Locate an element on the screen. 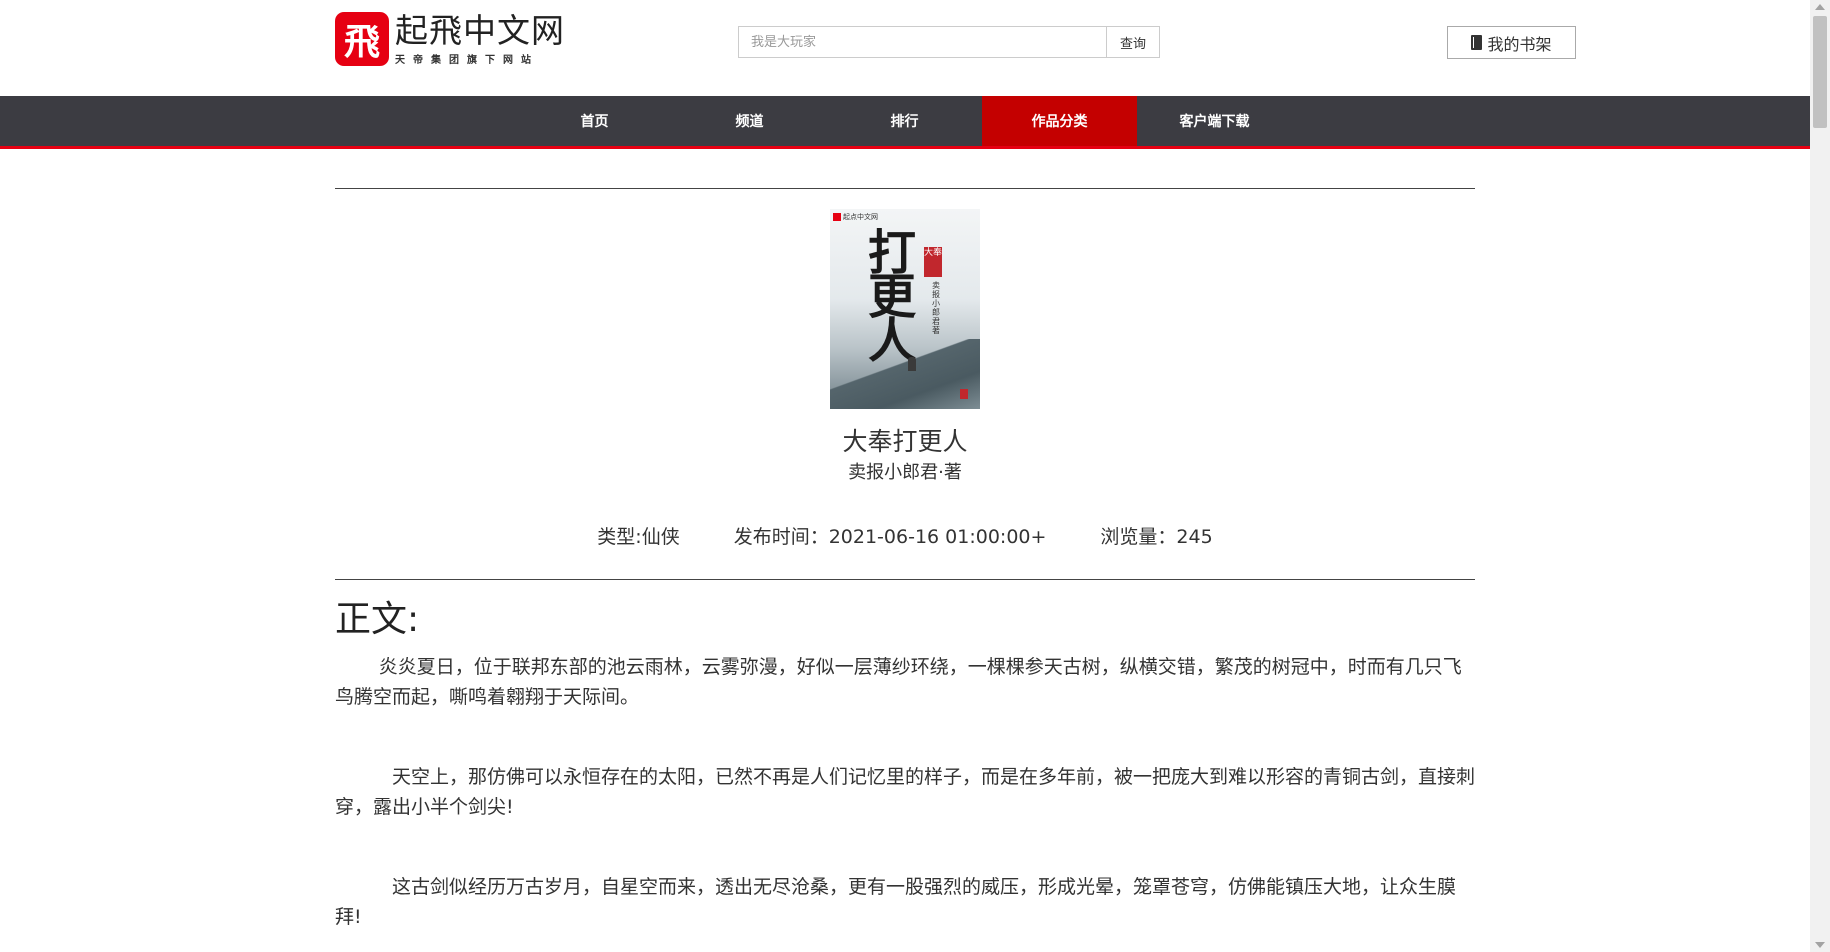 Image resolution: width=1830 pixels, height=952 pixels. logo-subtitle: 天帝集团旗下网站 is located at coordinates (467, 60).